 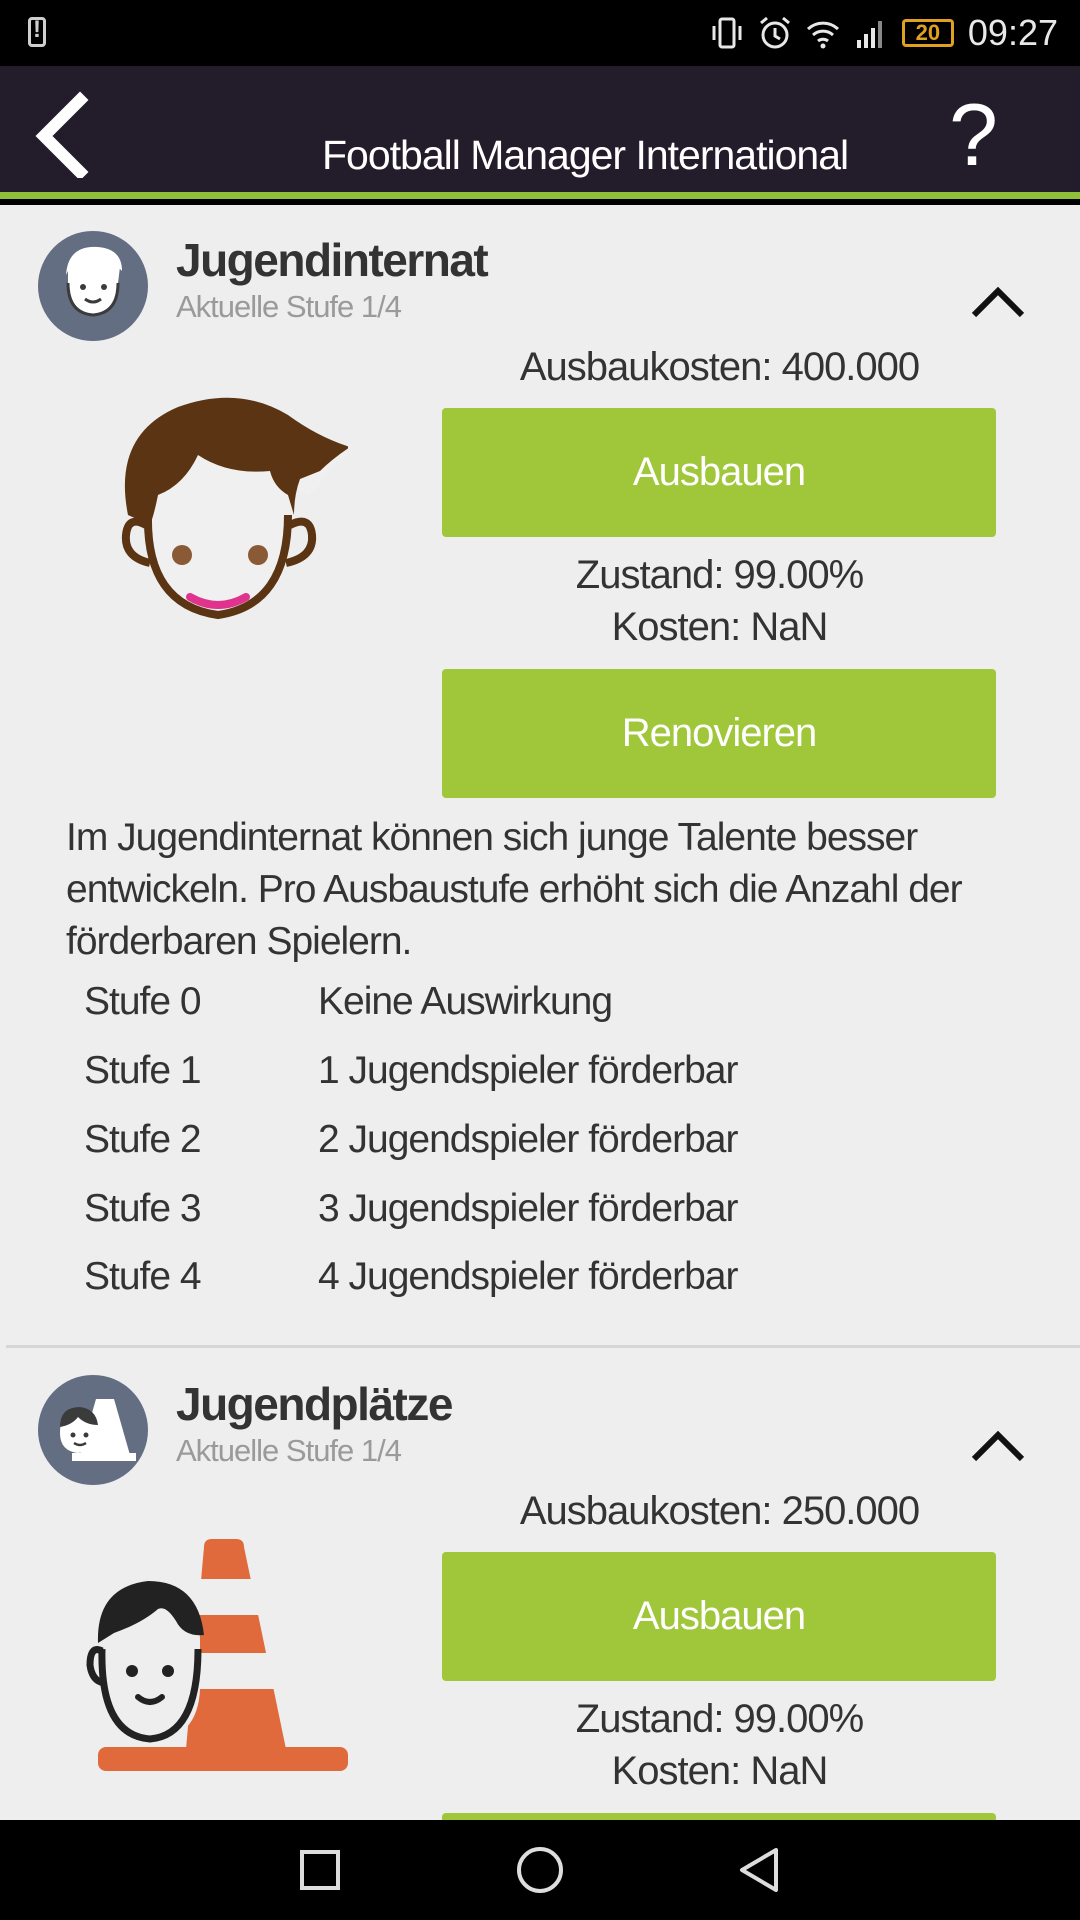 What do you see at coordinates (143, 1139) in the screenshot?
I see `level-name: Stufe 2` at bounding box center [143, 1139].